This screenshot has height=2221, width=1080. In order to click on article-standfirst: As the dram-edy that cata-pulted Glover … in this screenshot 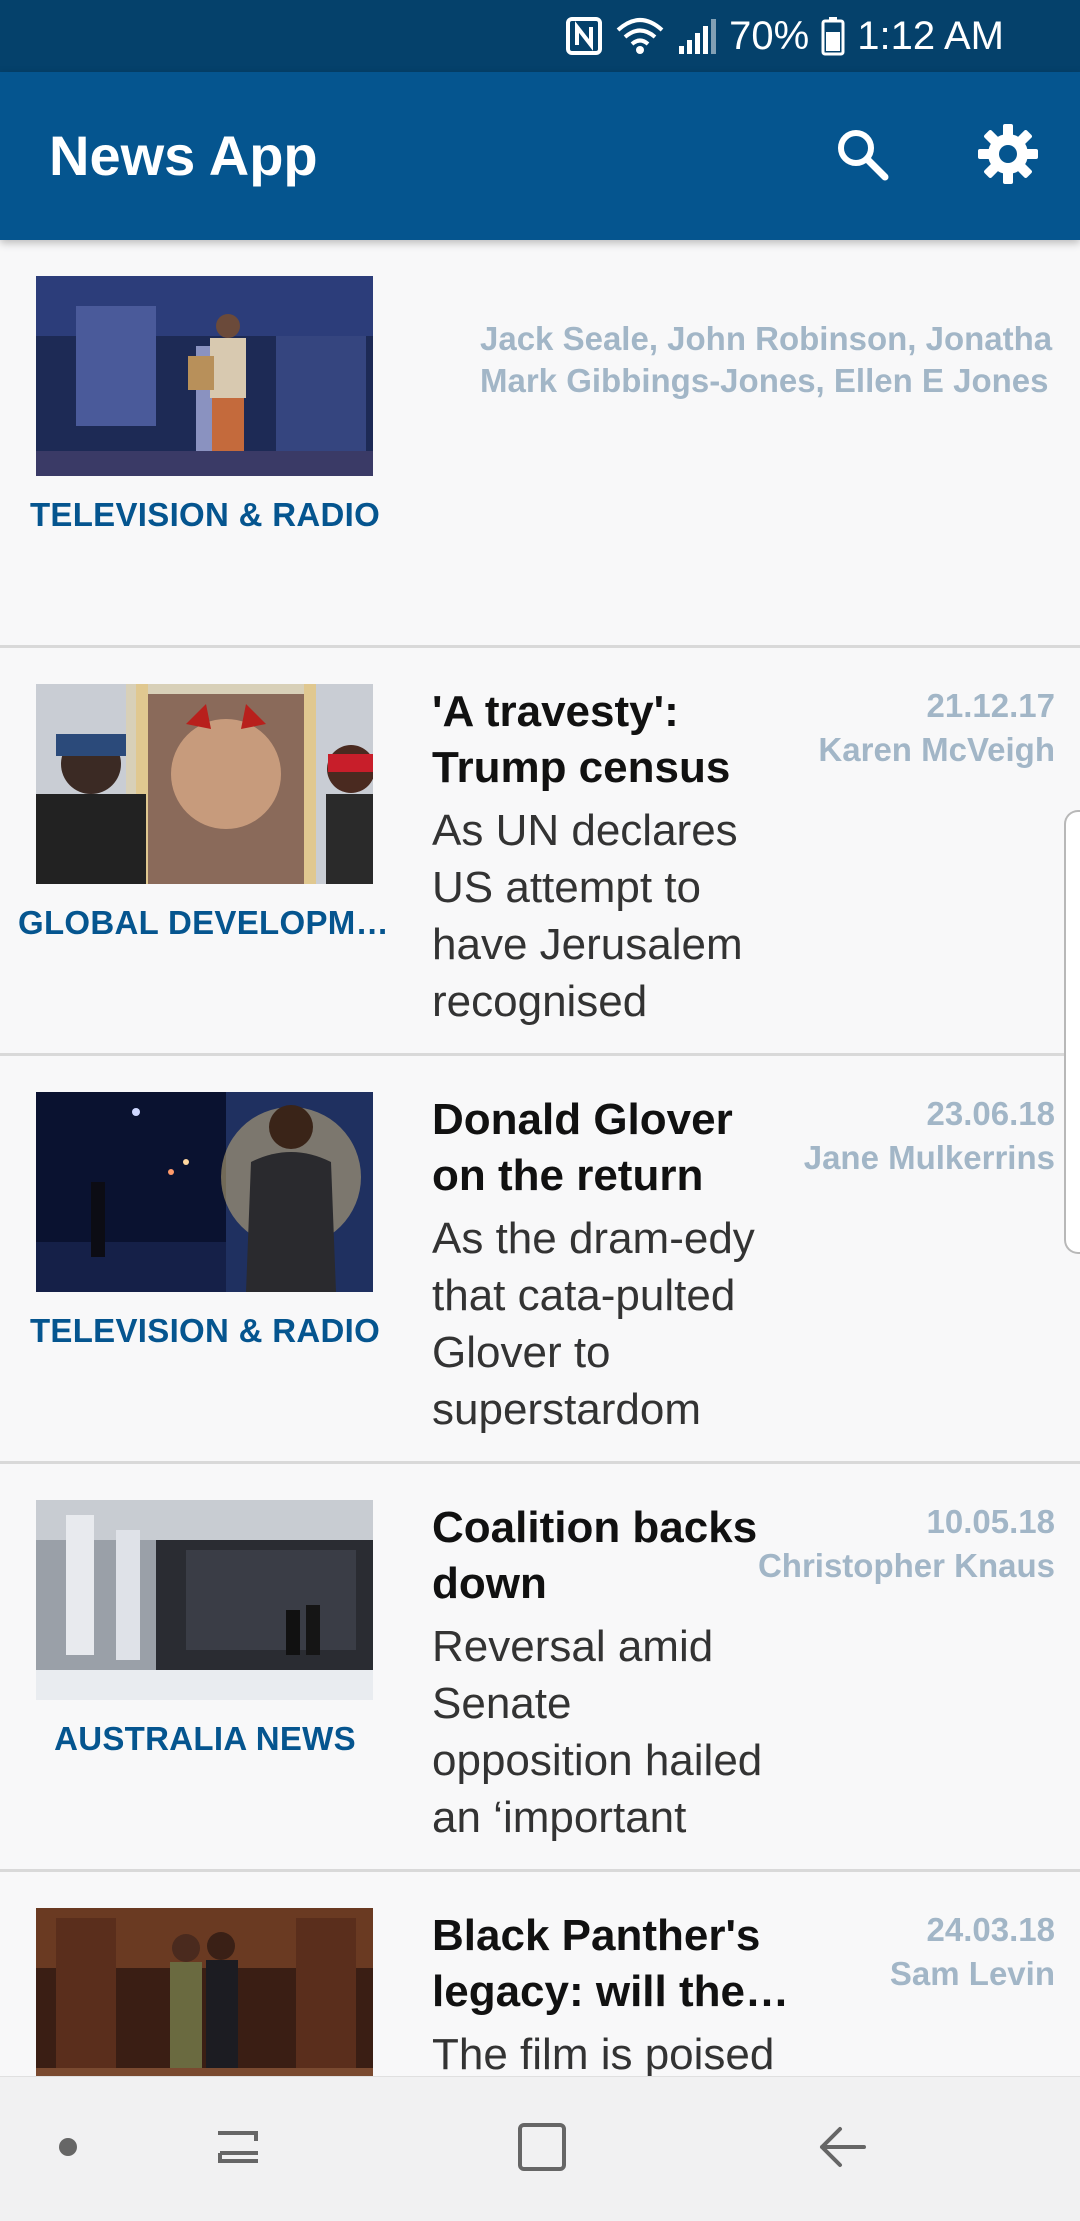, I will do `click(593, 1324)`.